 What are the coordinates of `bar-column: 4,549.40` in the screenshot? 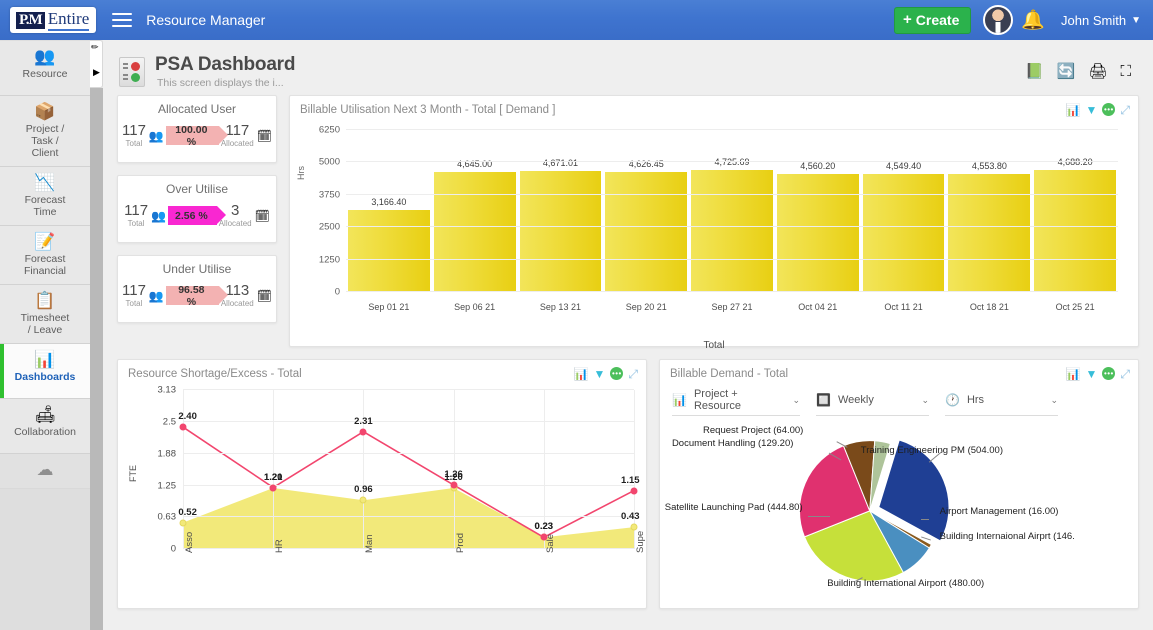 It's located at (903, 211).